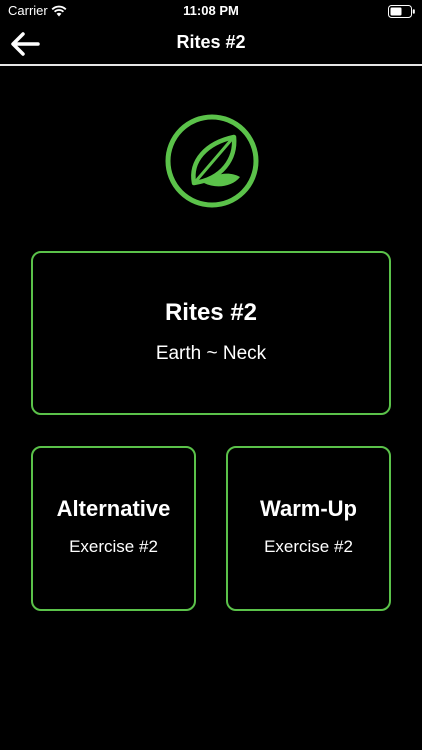  I want to click on status-bar: Carrier 11:08 PM, so click(211, 11).